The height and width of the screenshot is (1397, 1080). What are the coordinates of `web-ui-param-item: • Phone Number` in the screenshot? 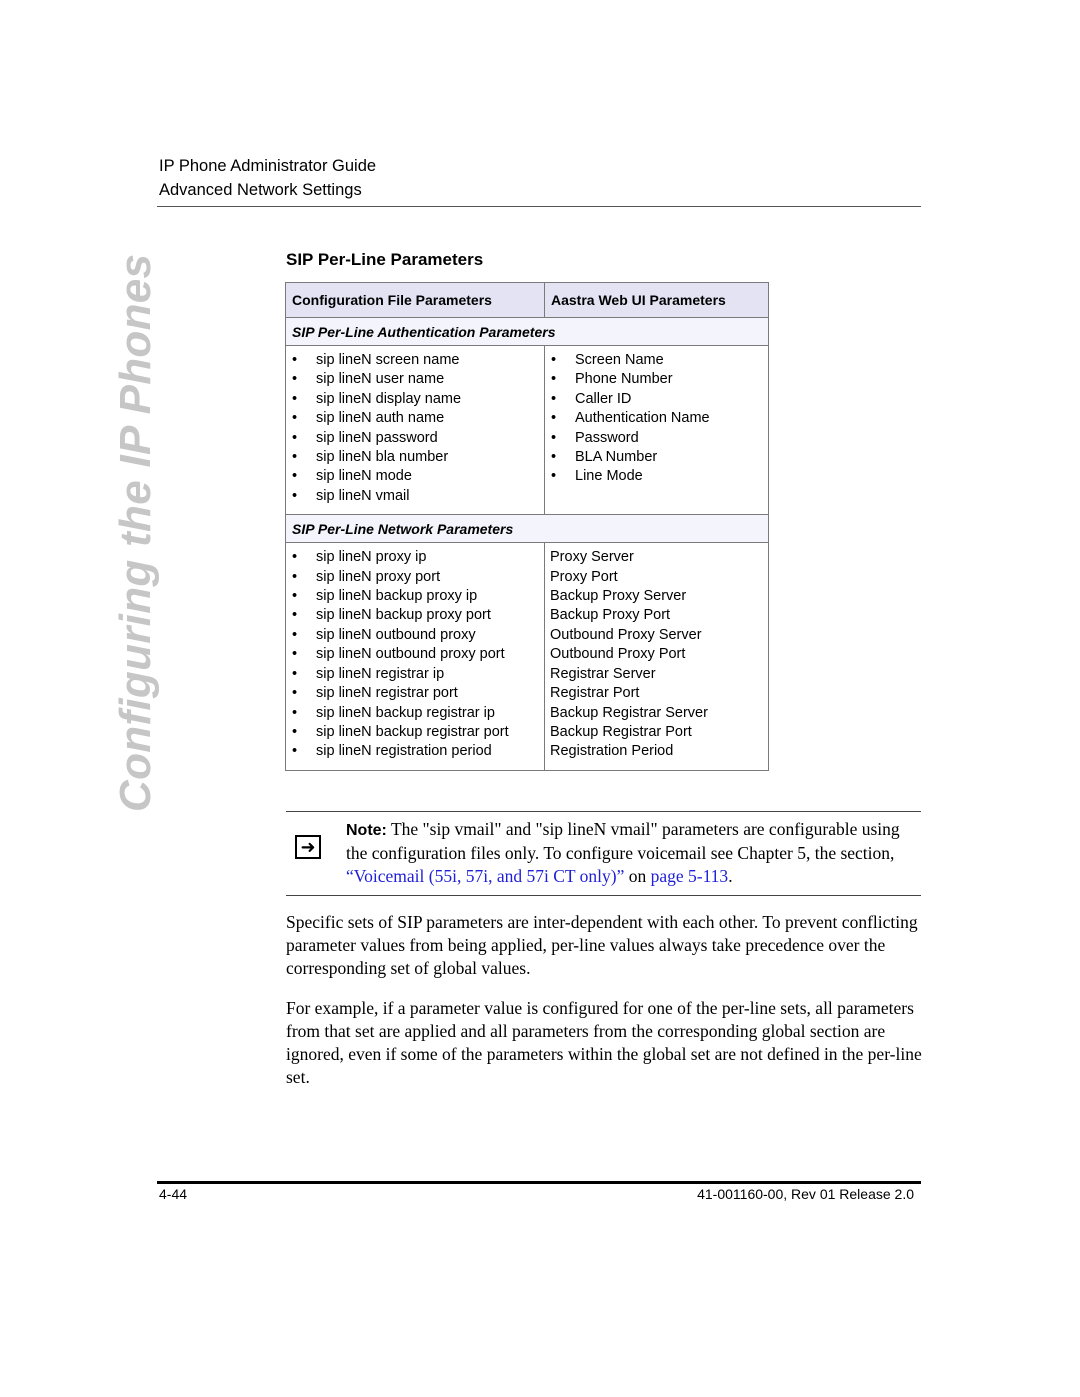 It's located at (656, 379).